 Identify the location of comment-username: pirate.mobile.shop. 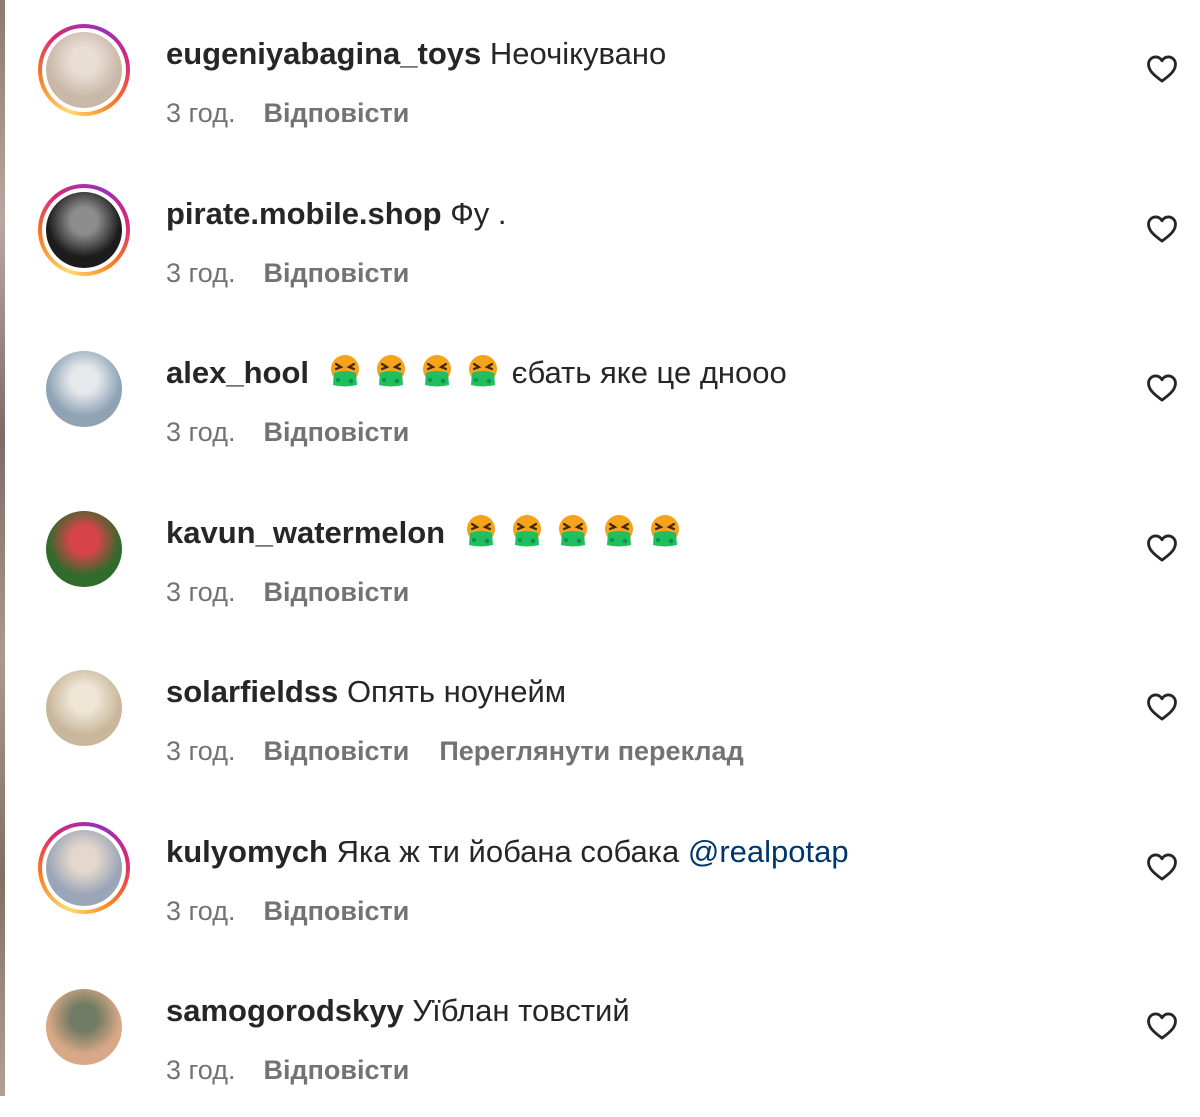
(304, 213).